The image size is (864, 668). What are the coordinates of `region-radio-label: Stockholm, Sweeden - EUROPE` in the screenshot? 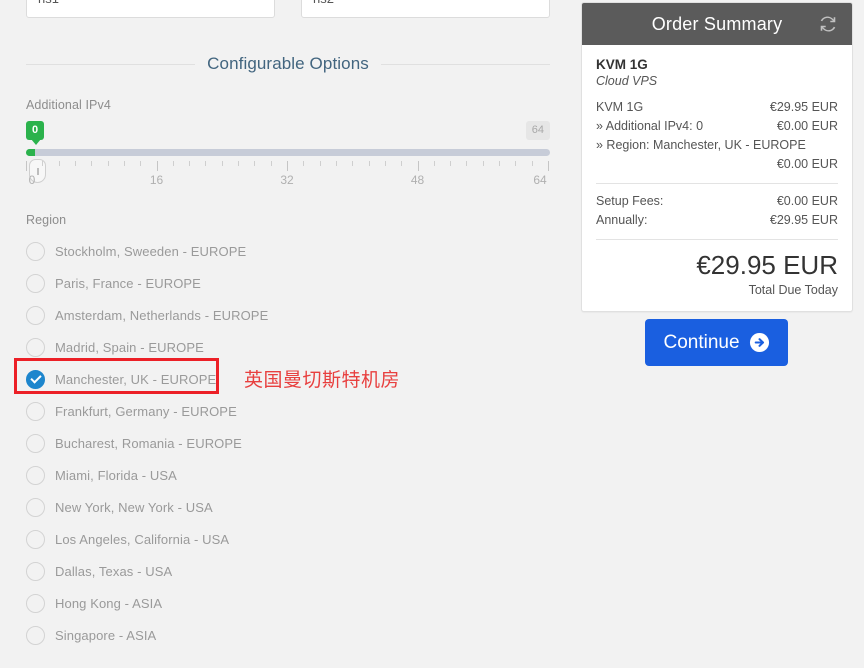 It's located at (151, 251).